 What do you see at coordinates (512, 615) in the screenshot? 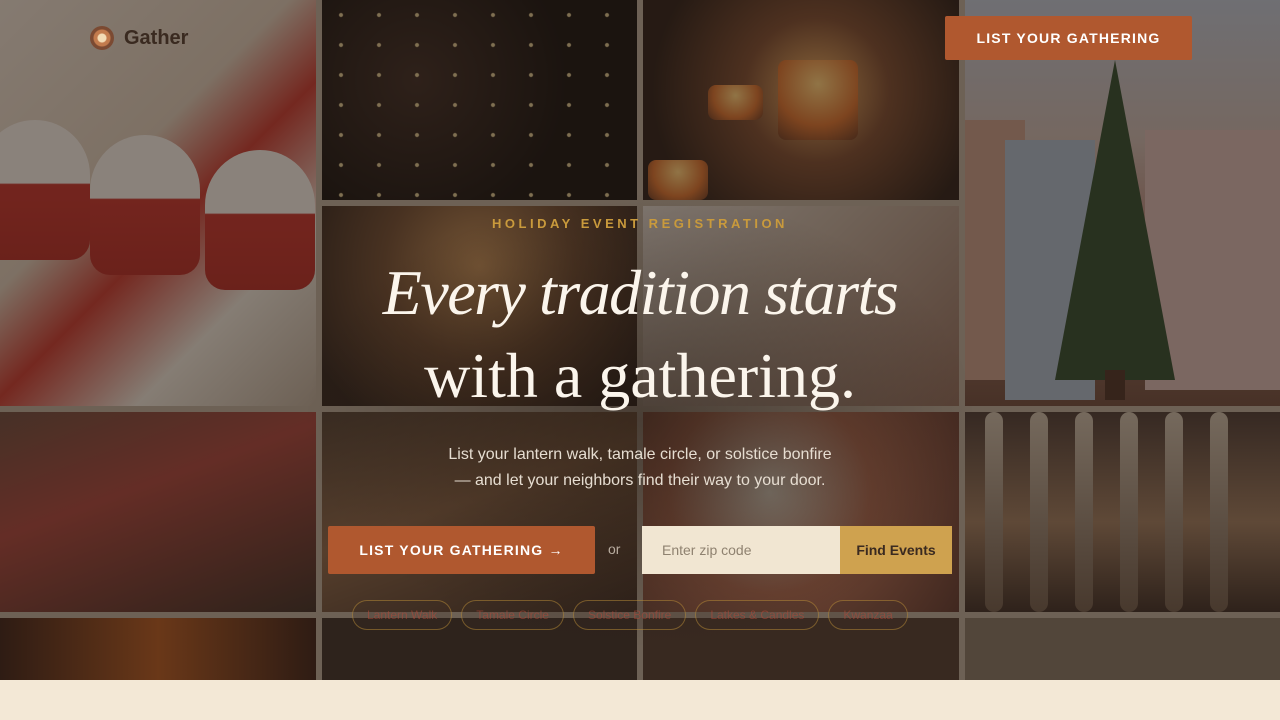
I see `chip-tamale-circle: Tamale Circle` at bounding box center [512, 615].